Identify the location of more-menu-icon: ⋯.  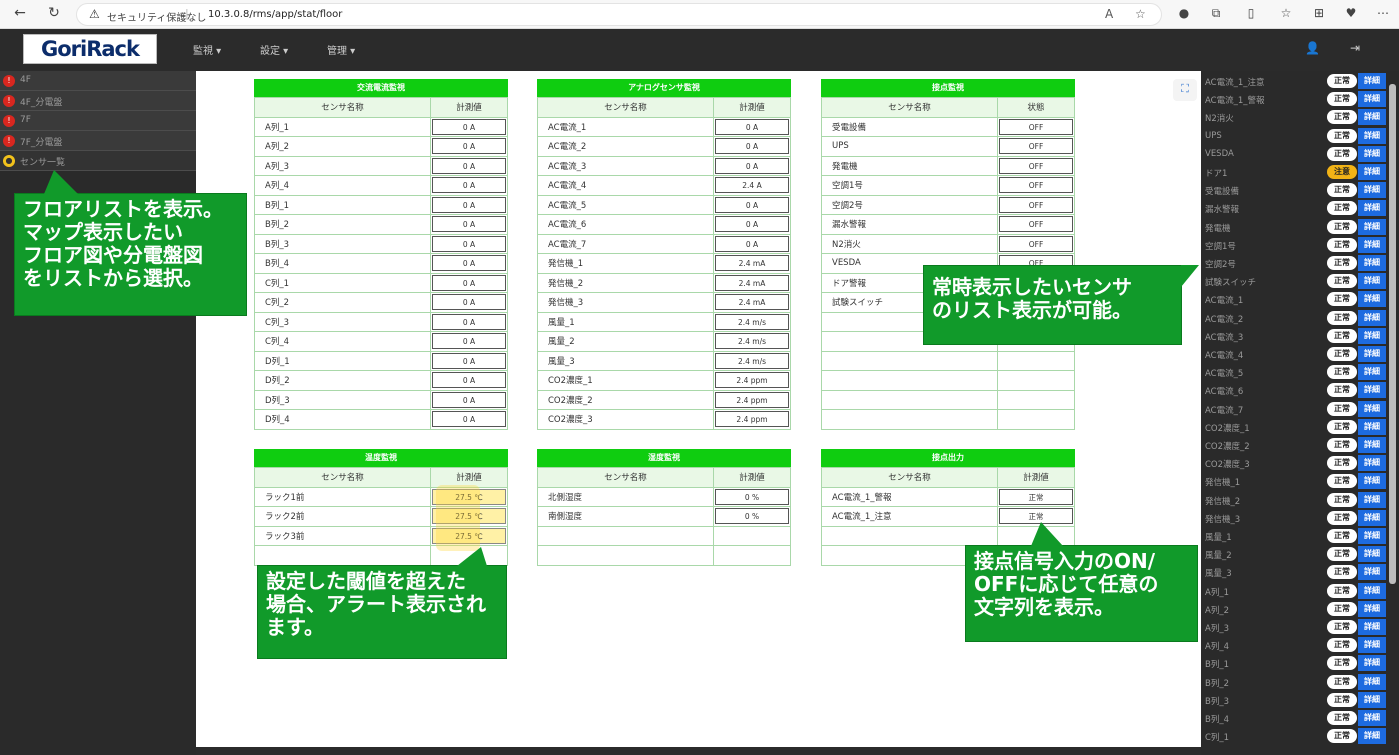
(1383, 13).